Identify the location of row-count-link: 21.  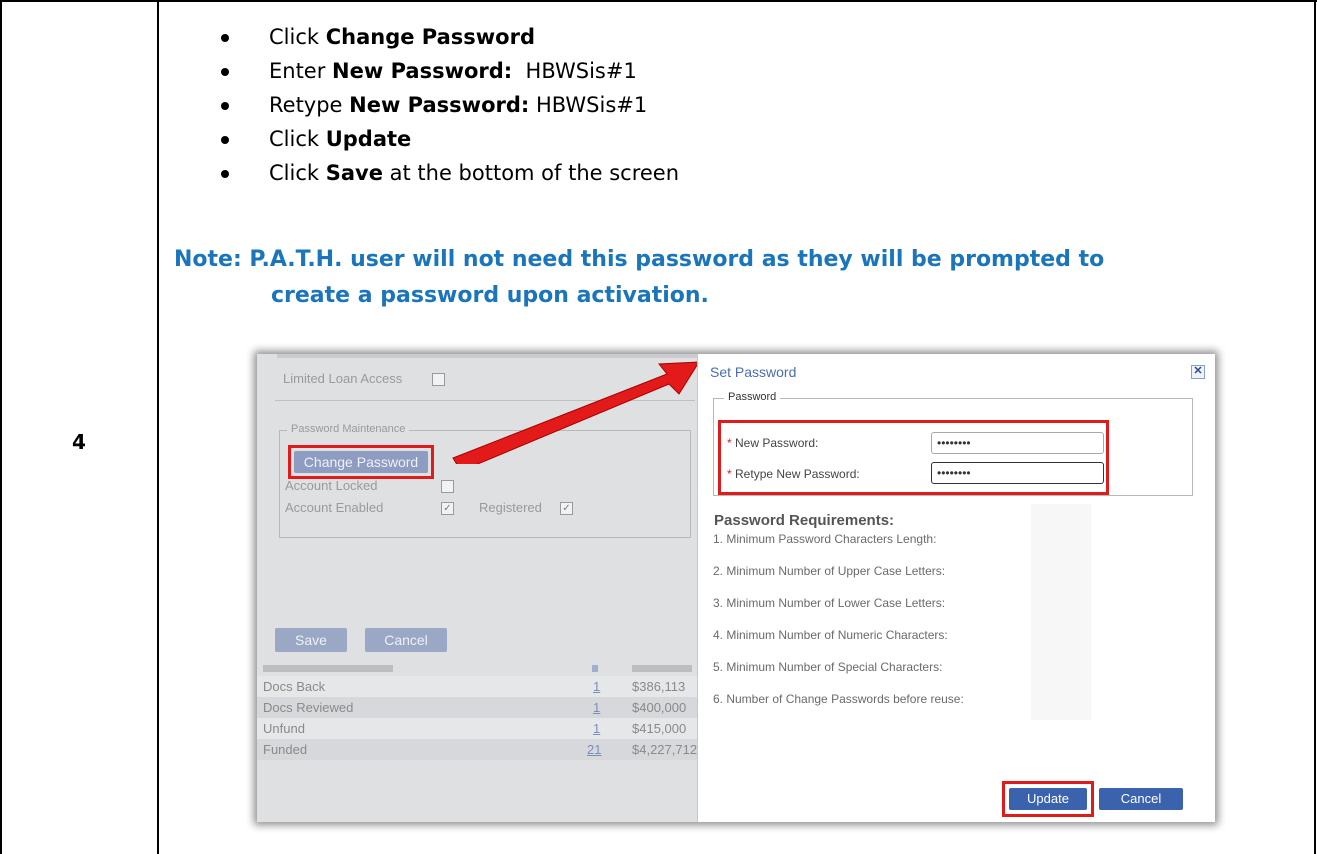
(594, 749).